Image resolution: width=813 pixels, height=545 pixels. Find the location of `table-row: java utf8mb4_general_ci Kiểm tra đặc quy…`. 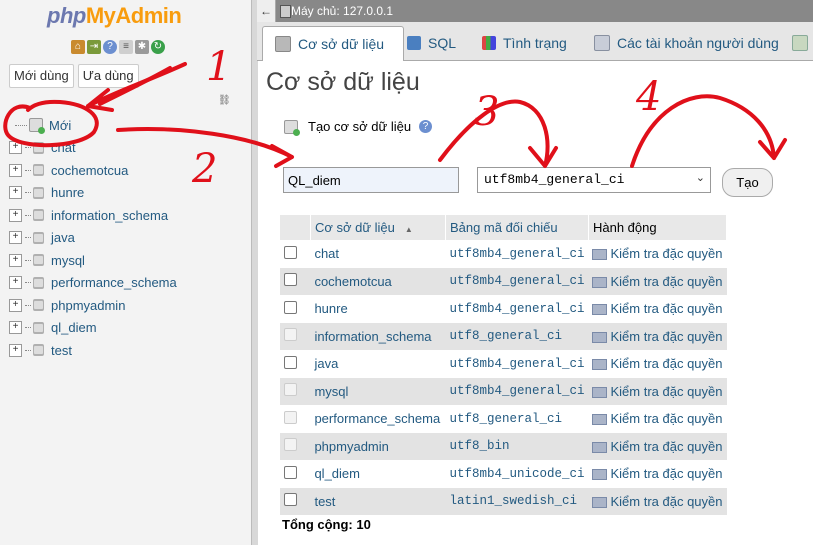

table-row: java utf8mb4_general_ci Kiểm tra đặc quy… is located at coordinates (503, 364).